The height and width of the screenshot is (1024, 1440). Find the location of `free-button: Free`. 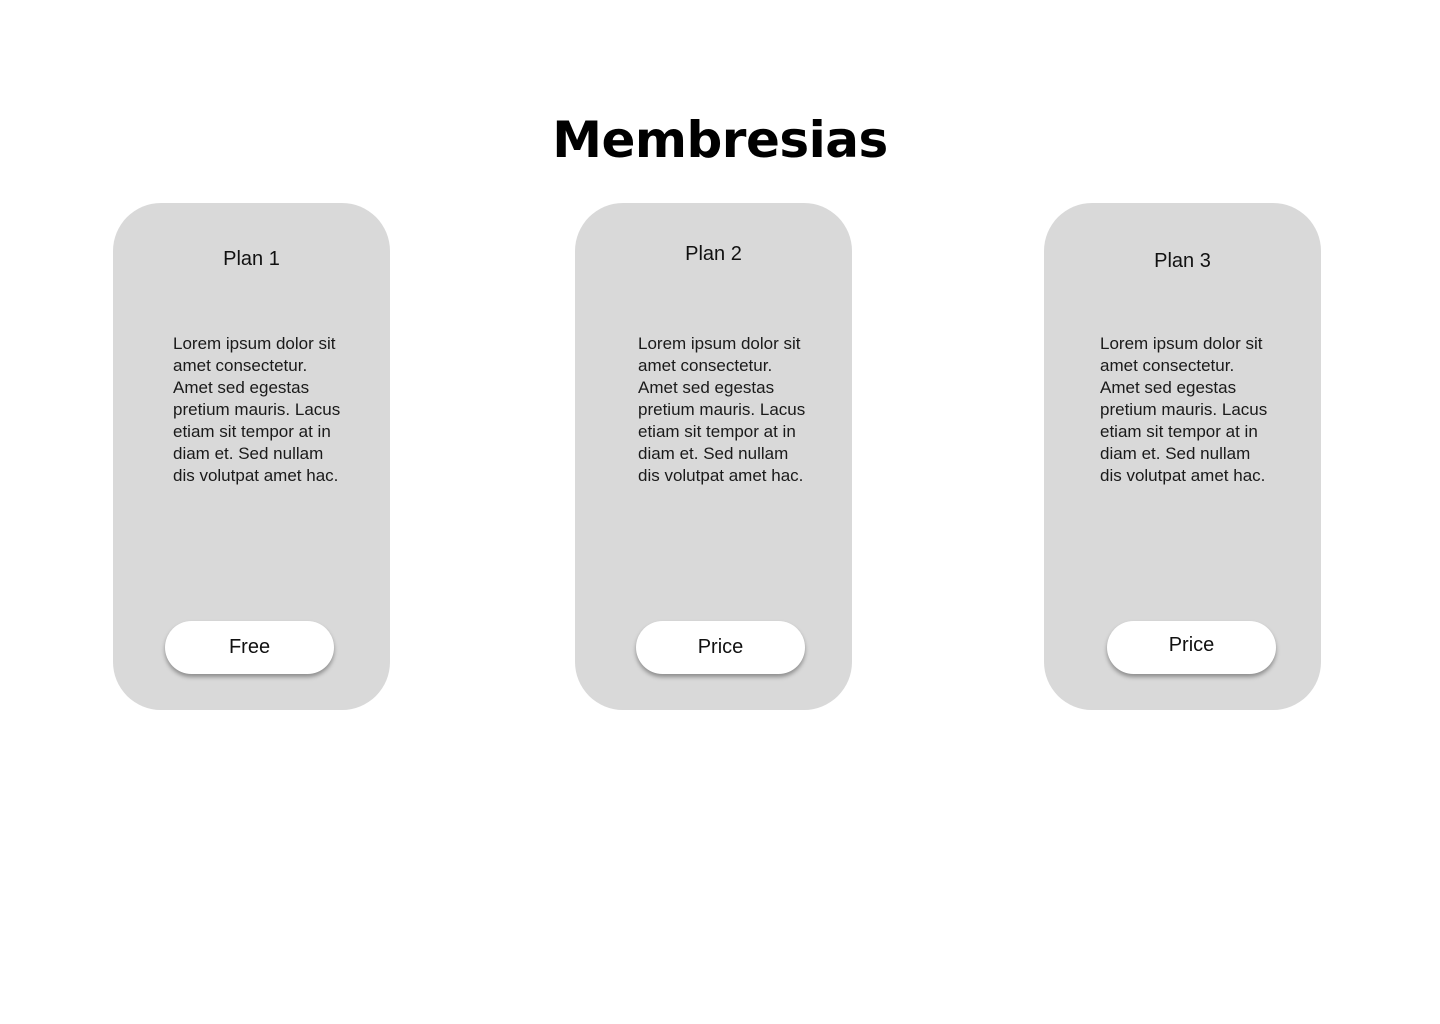

free-button: Free is located at coordinates (249, 647).